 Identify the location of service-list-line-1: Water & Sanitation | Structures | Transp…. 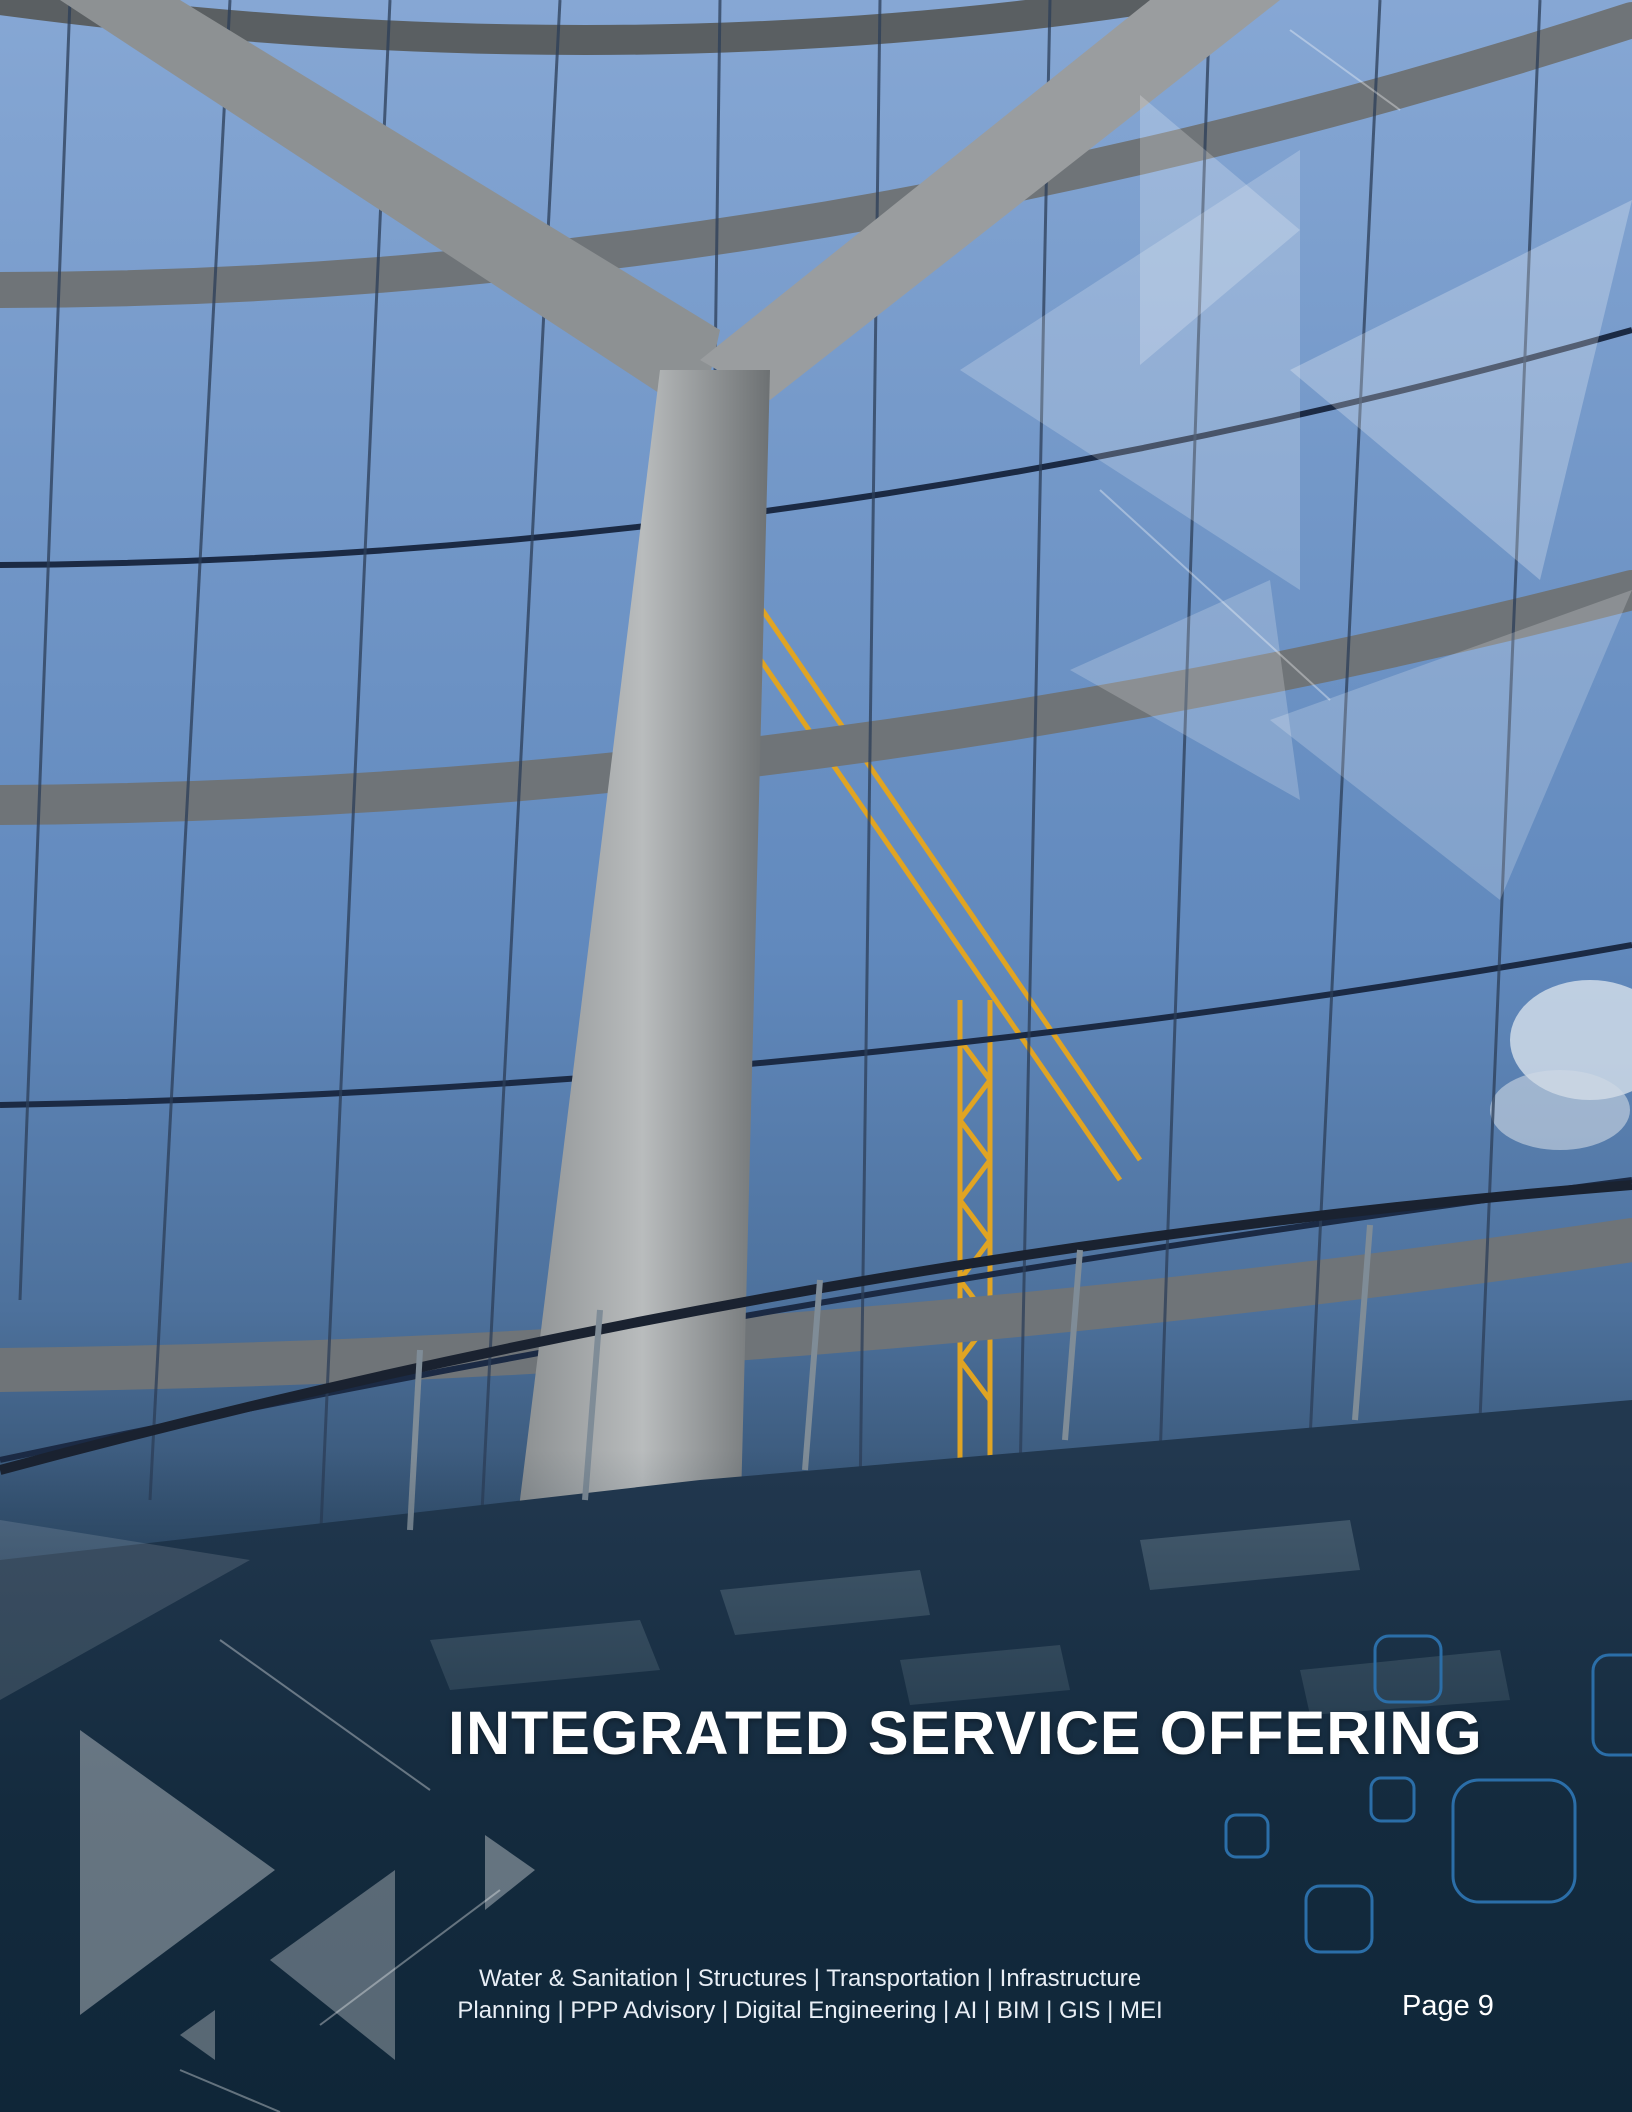
(810, 1978).